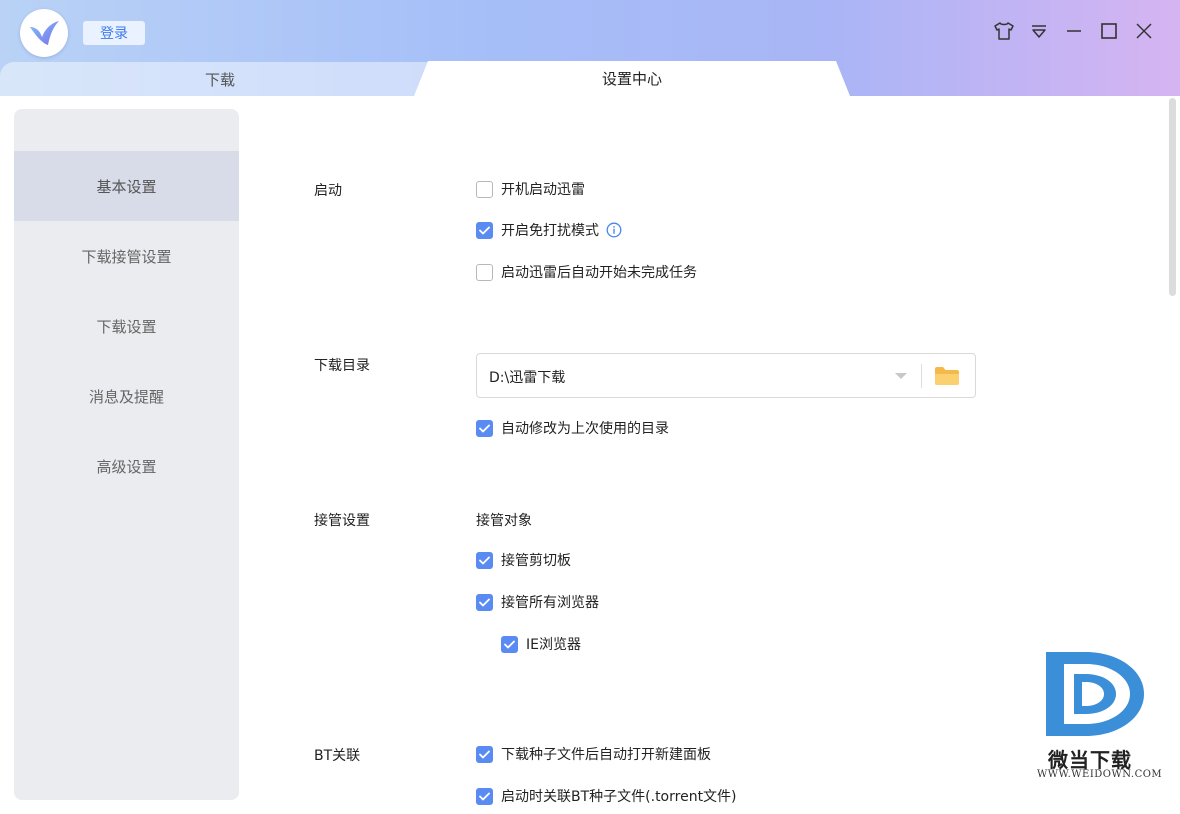  I want to click on skin-button, so click(1004, 31).